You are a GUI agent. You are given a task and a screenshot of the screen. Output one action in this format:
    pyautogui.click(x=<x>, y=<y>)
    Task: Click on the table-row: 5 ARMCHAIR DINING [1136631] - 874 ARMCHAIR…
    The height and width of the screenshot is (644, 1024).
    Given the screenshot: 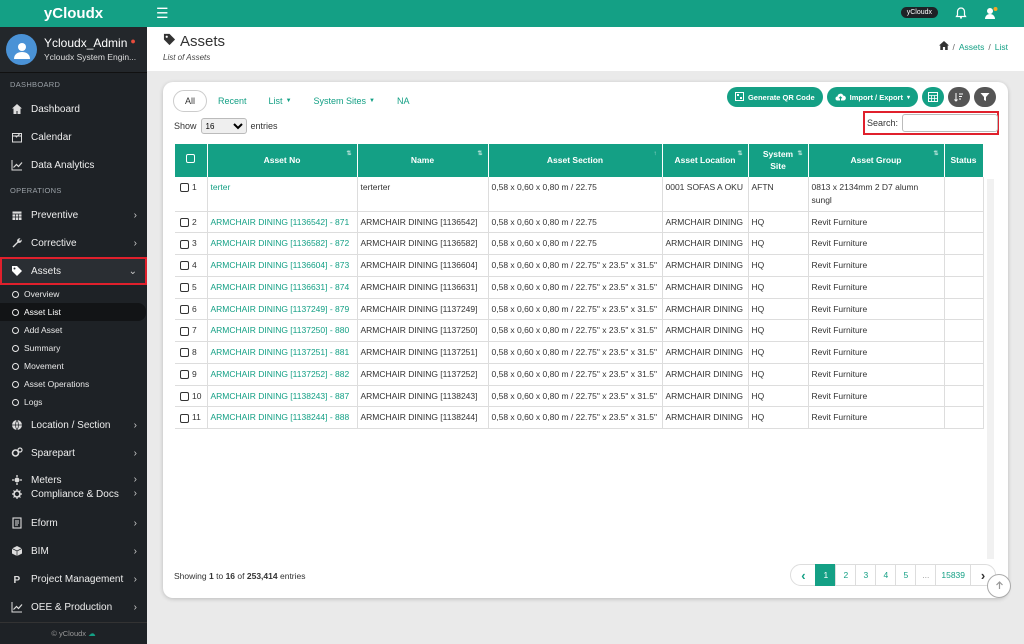 What is the action you would take?
    pyautogui.click(x=579, y=287)
    